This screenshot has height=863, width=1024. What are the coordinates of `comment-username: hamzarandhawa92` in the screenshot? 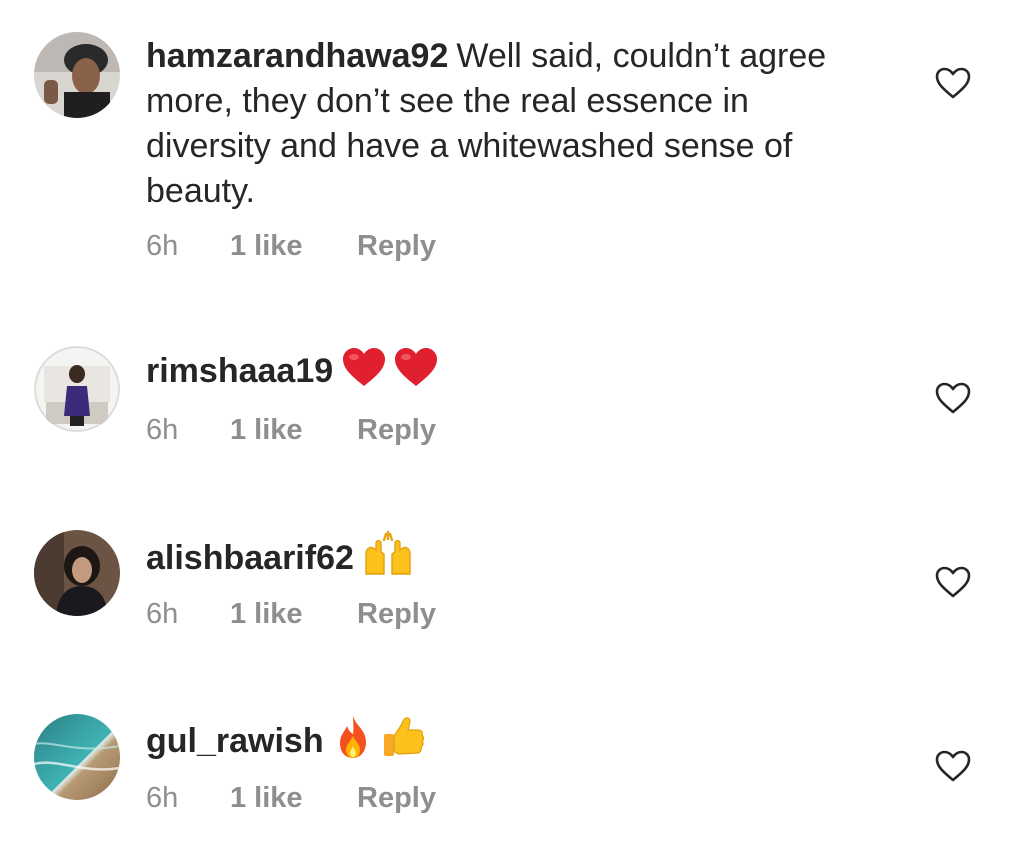 It's located at (297, 56).